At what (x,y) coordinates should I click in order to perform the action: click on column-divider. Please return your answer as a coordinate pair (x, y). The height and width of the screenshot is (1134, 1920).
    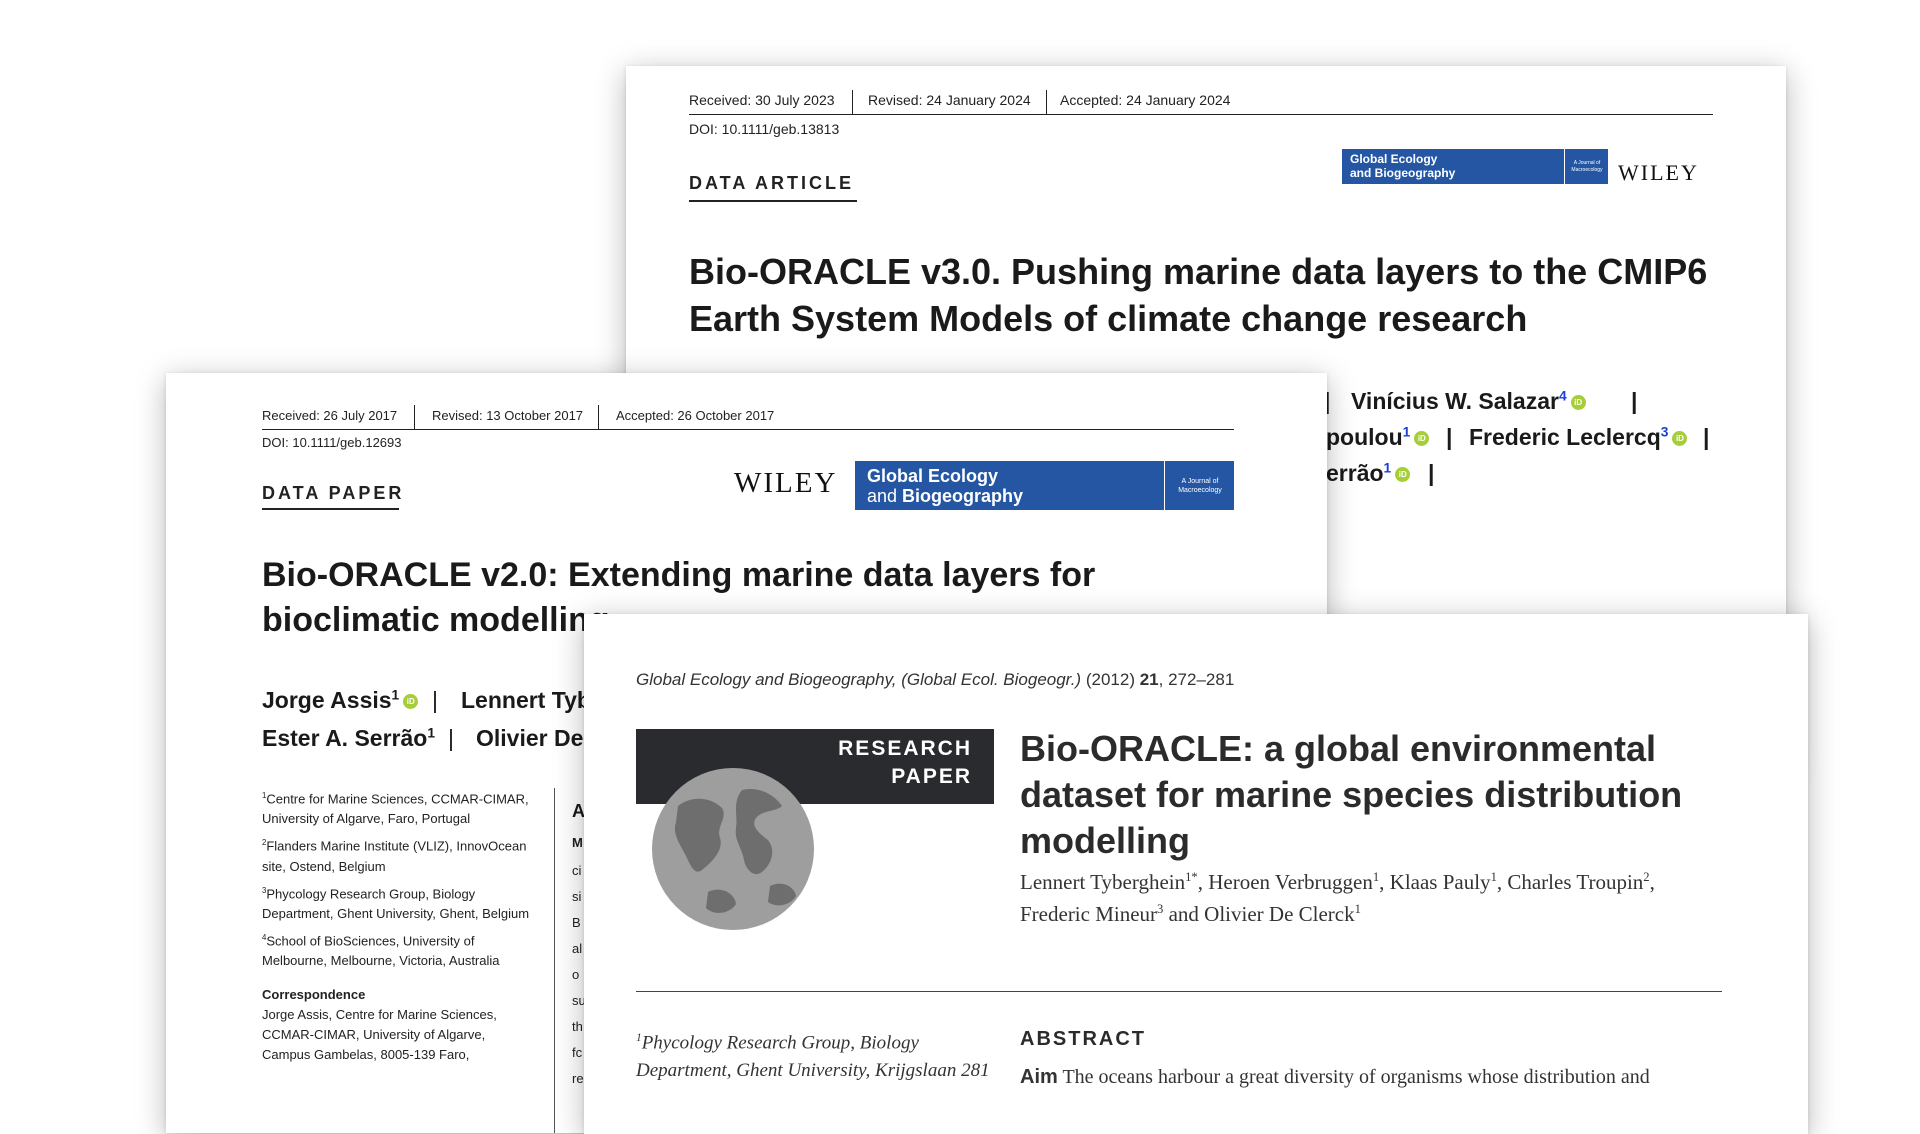
    Looking at the image, I should click on (554, 960).